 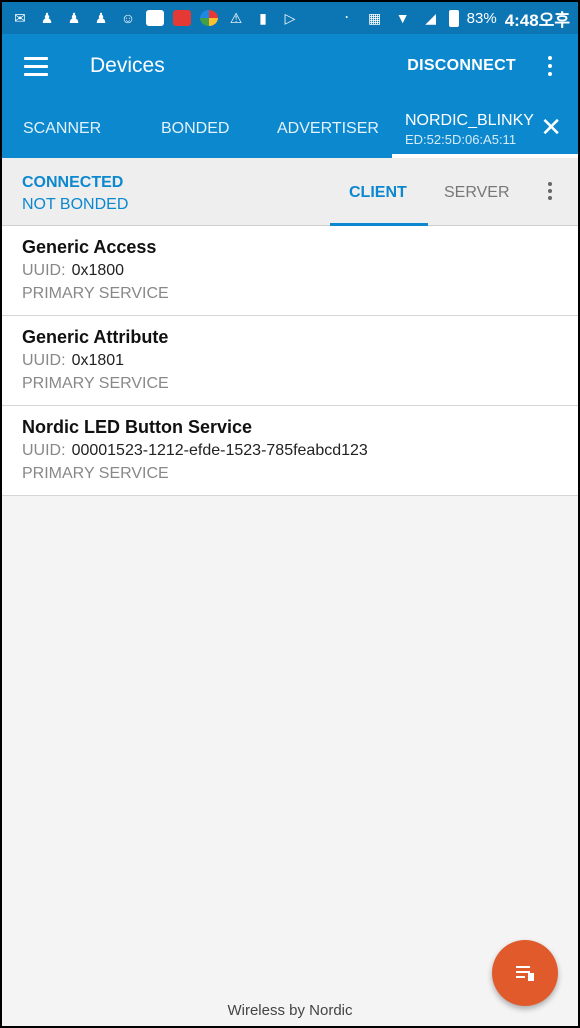 I want to click on page-title: Devices, so click(x=127, y=65).